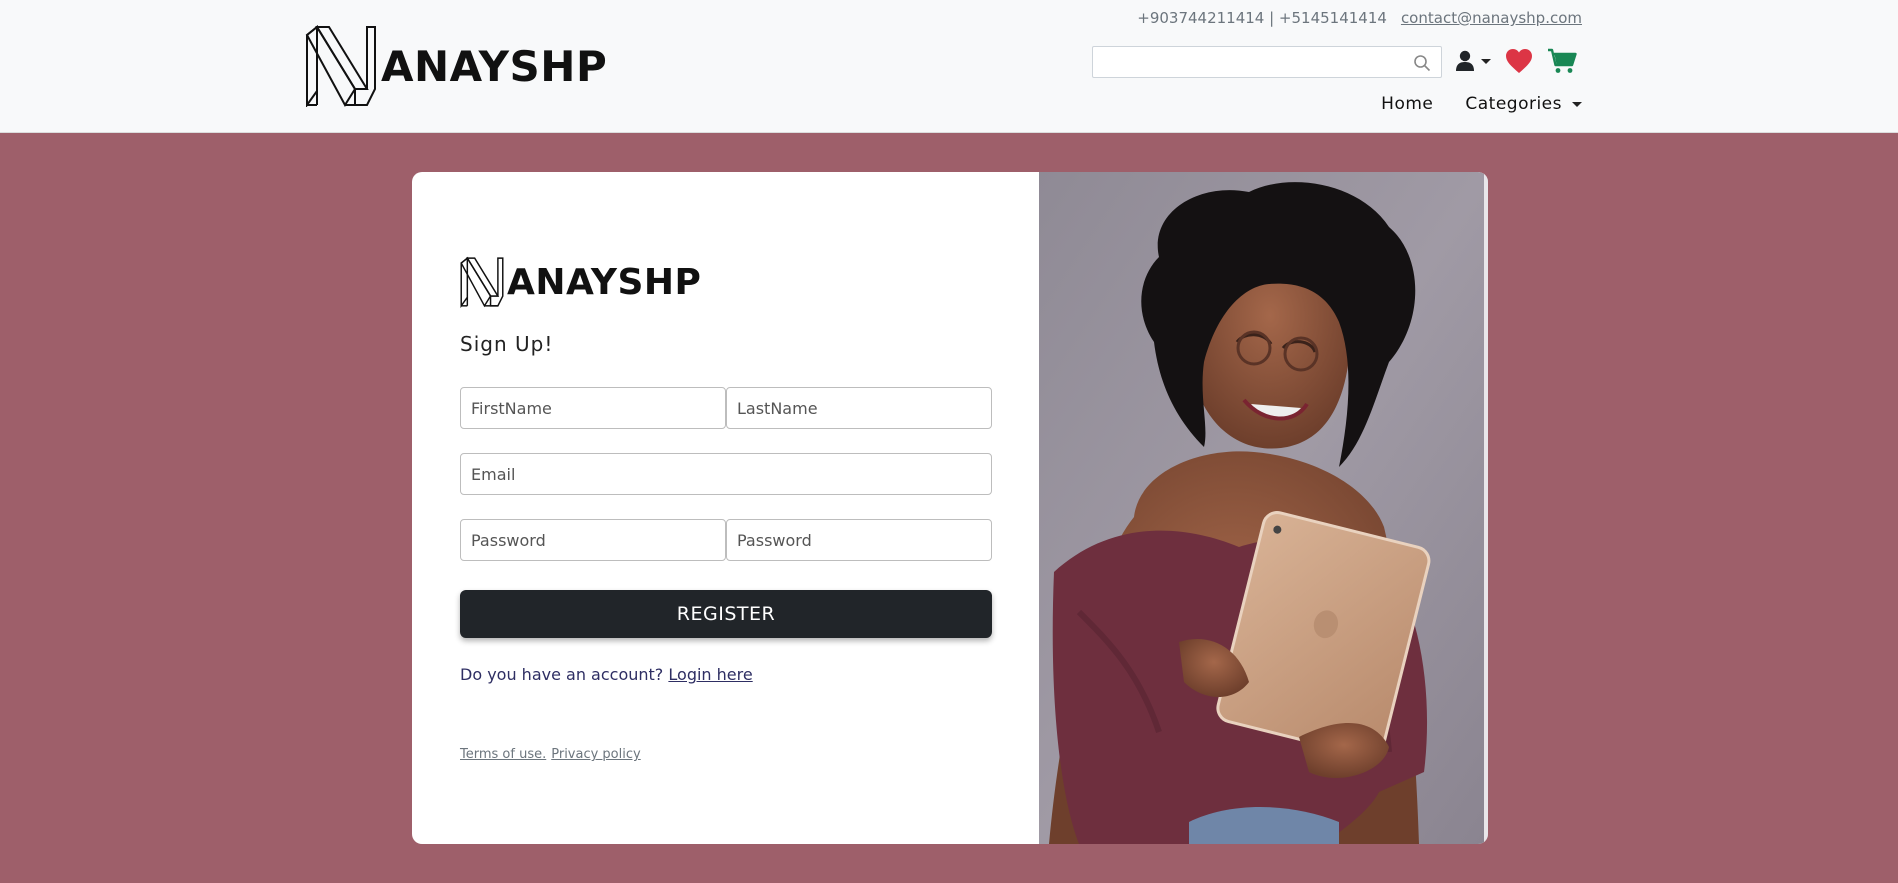  Describe the element at coordinates (595, 754) in the screenshot. I see `privacy-link: Privacy policy` at that location.